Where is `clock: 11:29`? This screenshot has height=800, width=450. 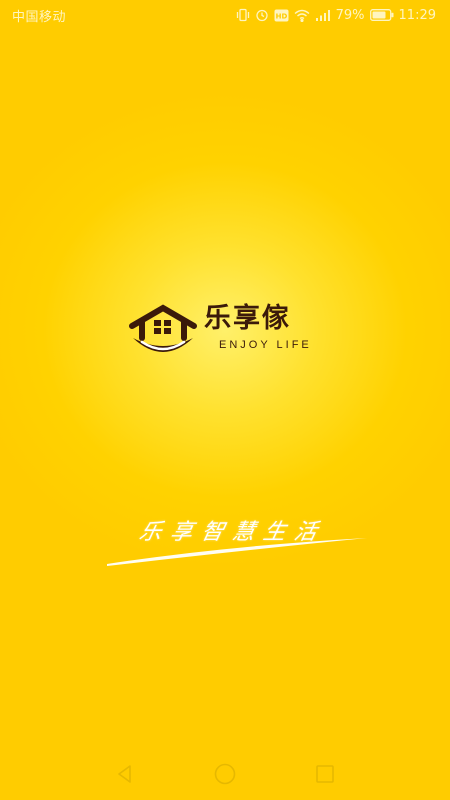
clock: 11:29 is located at coordinates (417, 15).